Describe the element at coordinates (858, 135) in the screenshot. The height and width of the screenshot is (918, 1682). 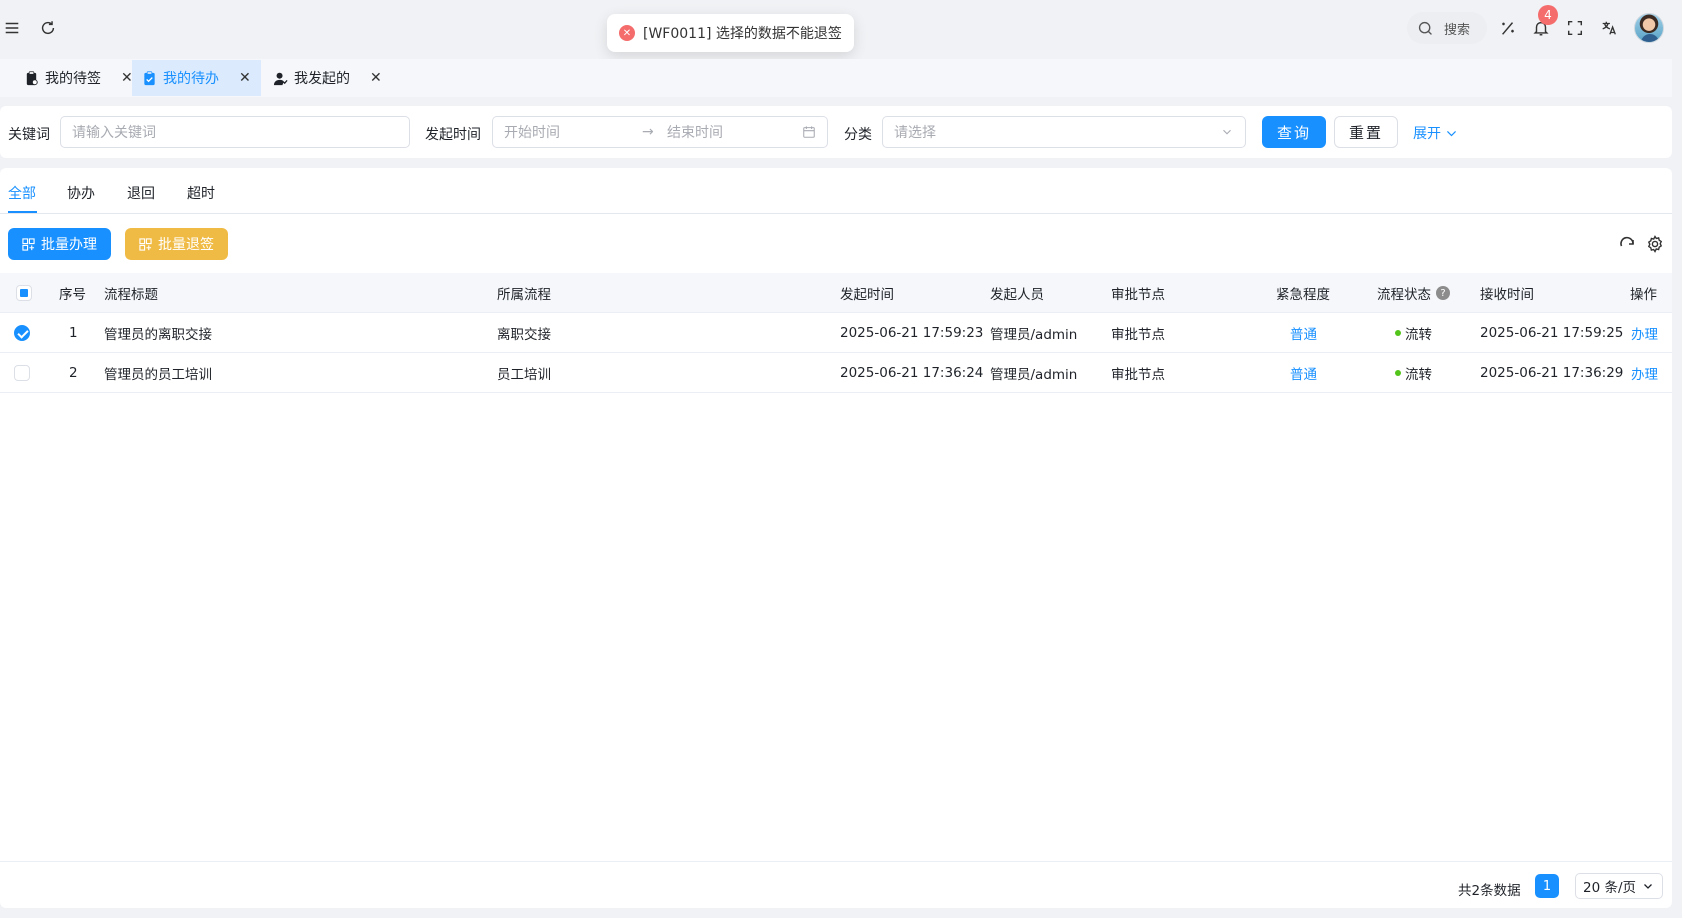
I see `category-label: 分类` at that location.